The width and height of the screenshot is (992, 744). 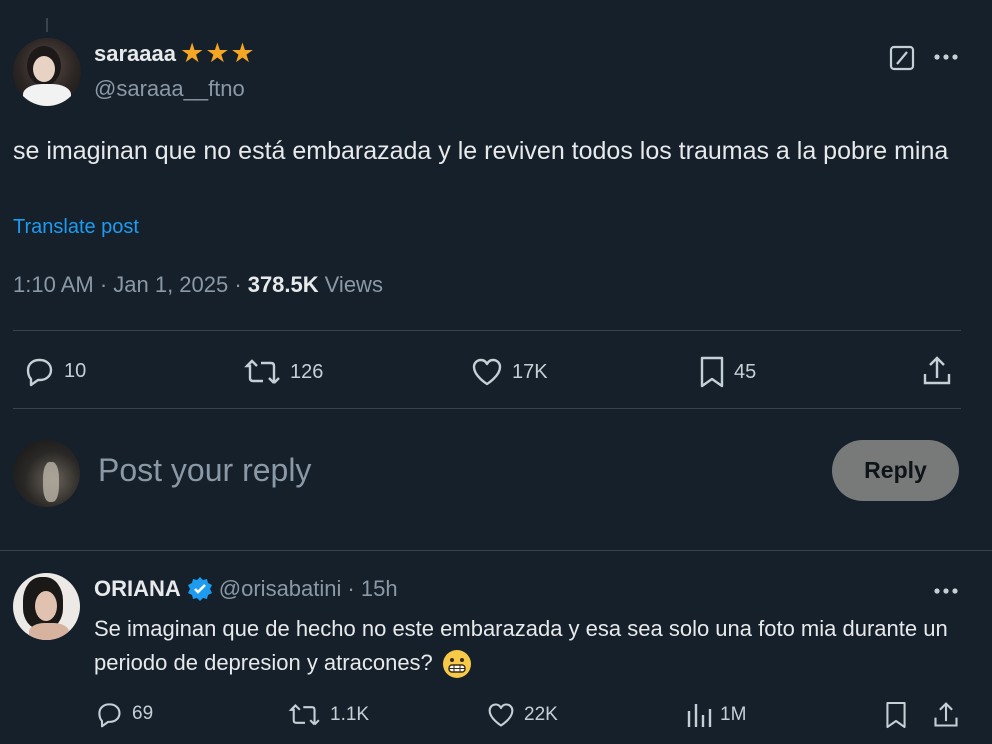 I want to click on reply-reply-action: 69, so click(x=123, y=714).